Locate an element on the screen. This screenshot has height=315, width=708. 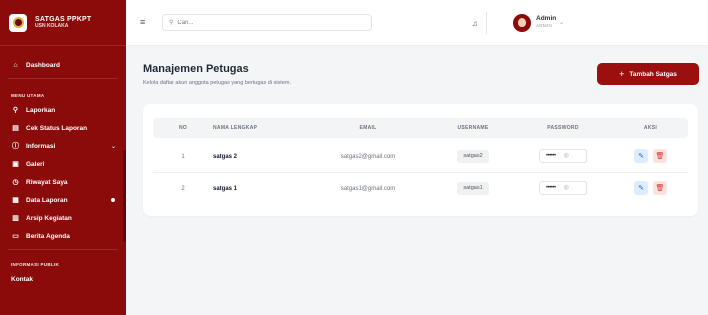
bell-icon: ♫ is located at coordinates (475, 23).